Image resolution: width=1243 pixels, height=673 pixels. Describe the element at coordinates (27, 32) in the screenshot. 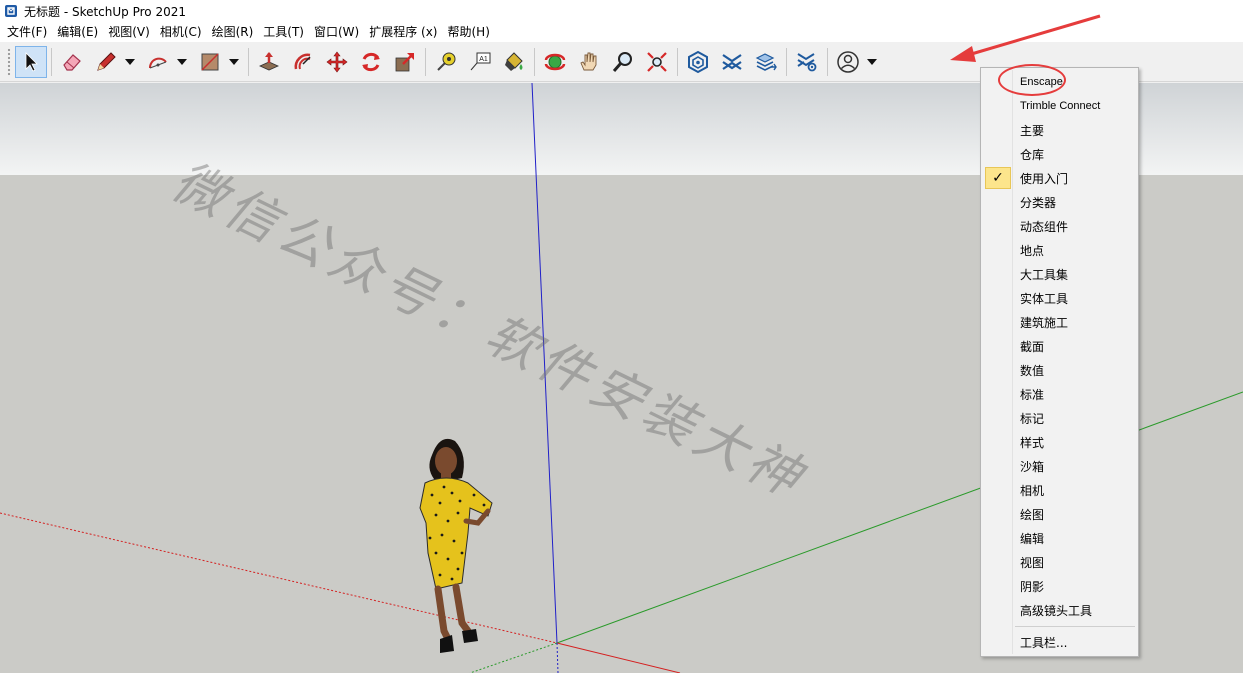

I see `menu-file: 文件(F)` at that location.